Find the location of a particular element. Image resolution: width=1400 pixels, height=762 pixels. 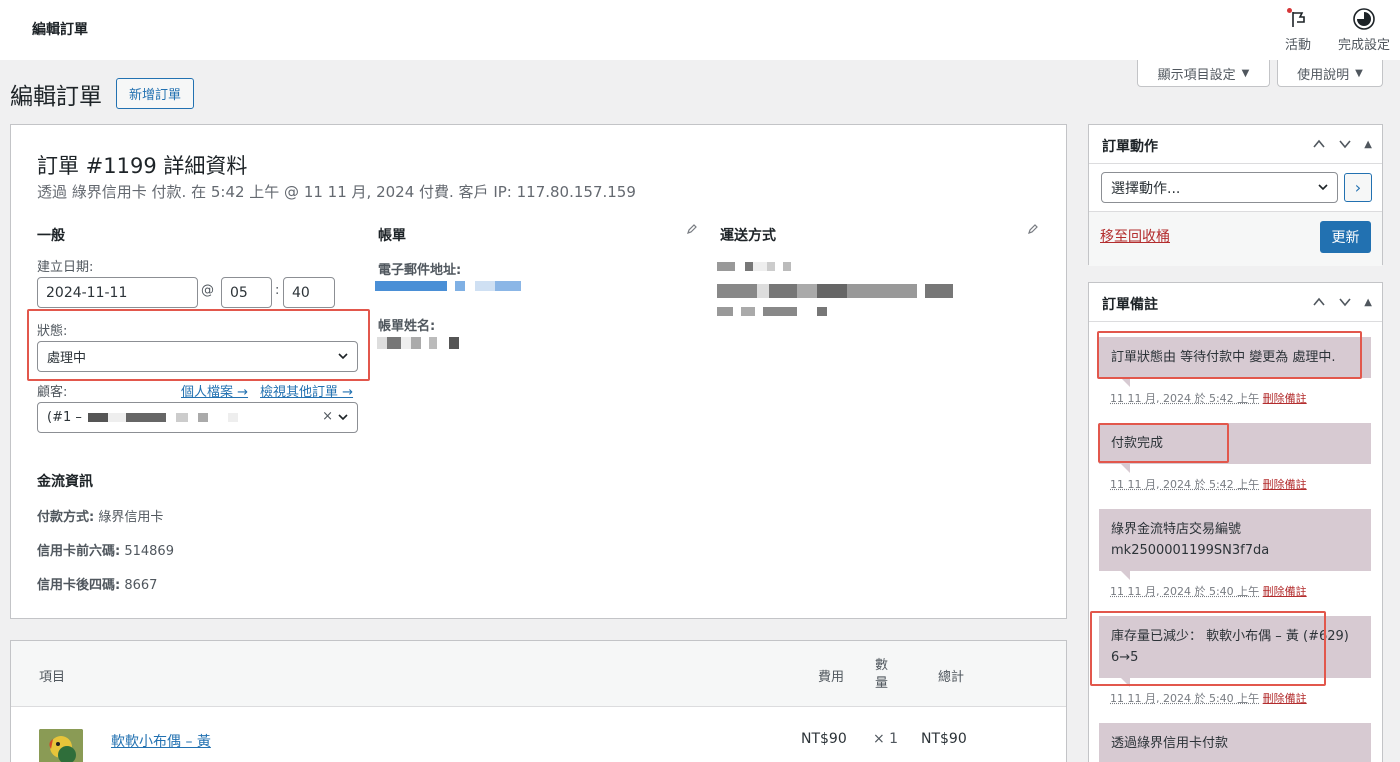

order-actions-box: 訂單動作 ▲ 選擇動作... › 移至回收桶 更新 is located at coordinates (1235, 195).